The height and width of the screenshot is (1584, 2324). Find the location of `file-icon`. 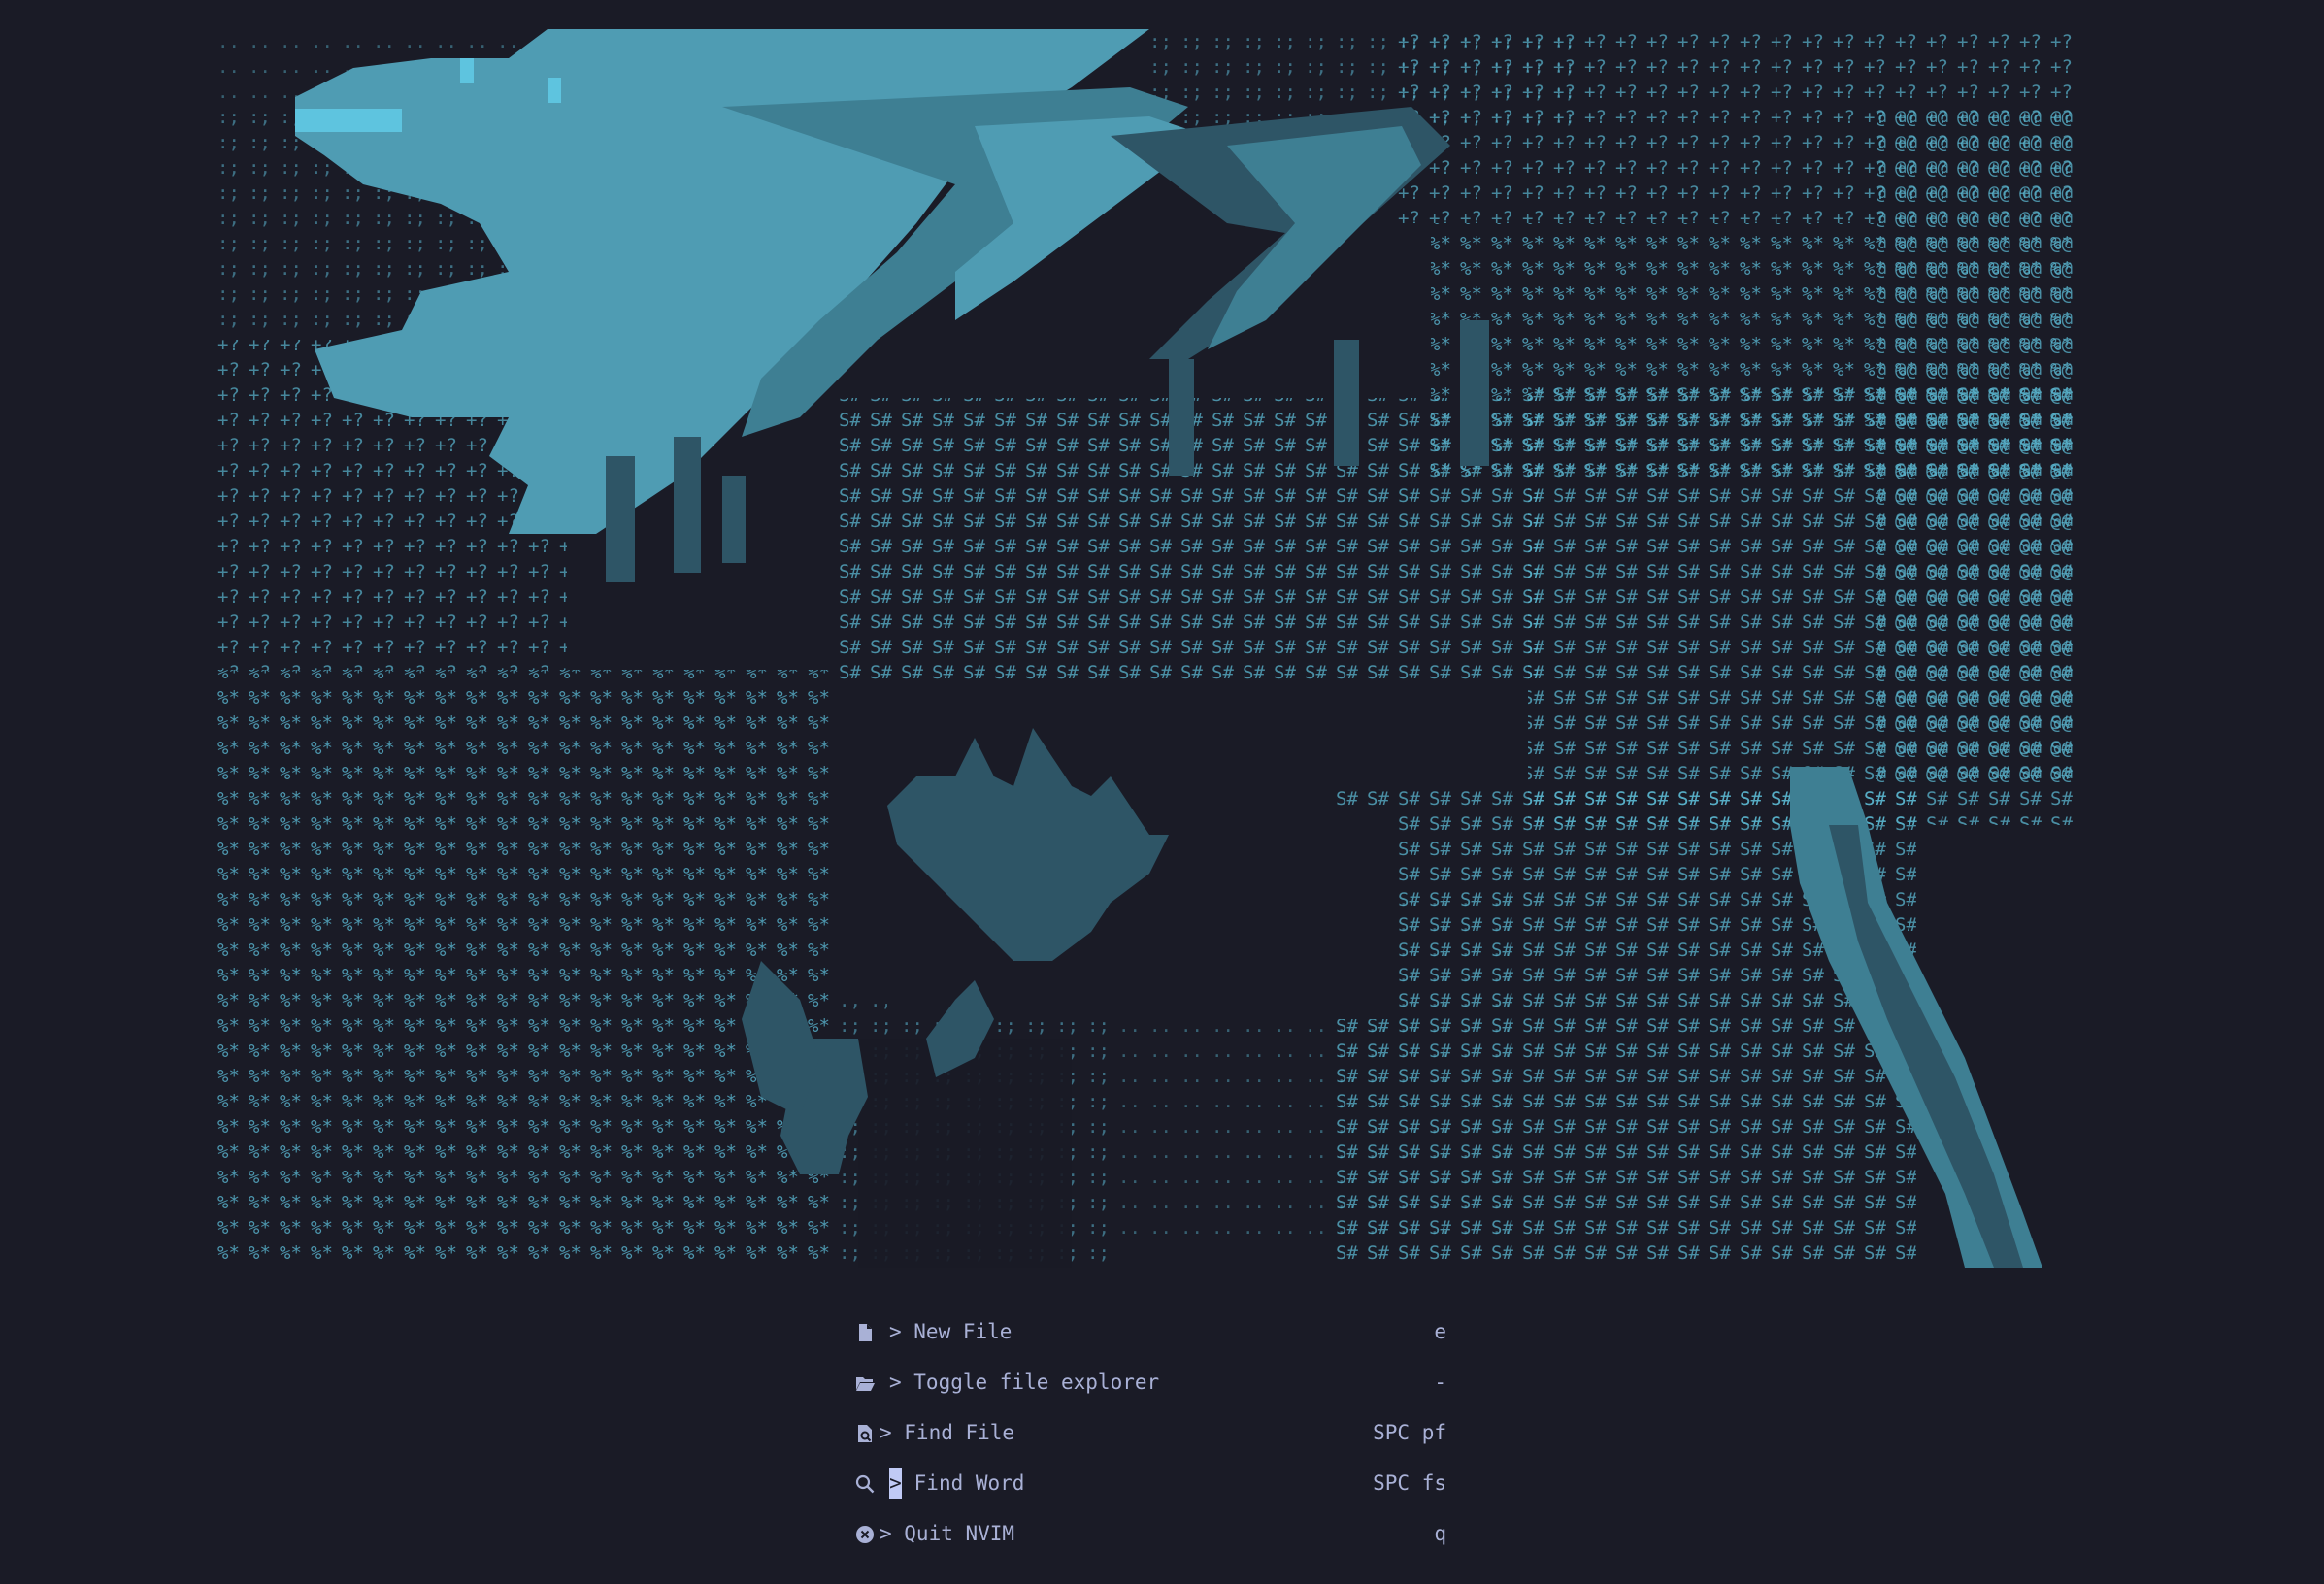

file-icon is located at coordinates (865, 1332).